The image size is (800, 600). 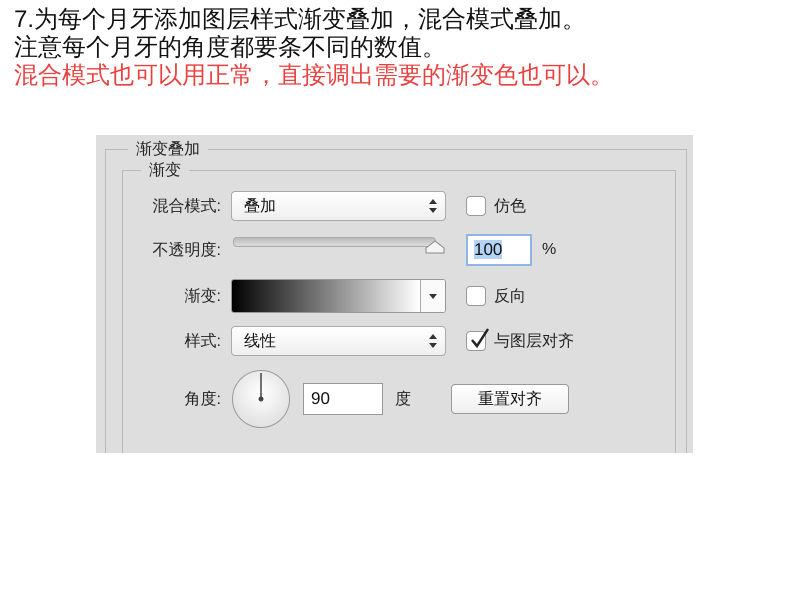 What do you see at coordinates (261, 399) in the screenshot?
I see `angle-dial` at bounding box center [261, 399].